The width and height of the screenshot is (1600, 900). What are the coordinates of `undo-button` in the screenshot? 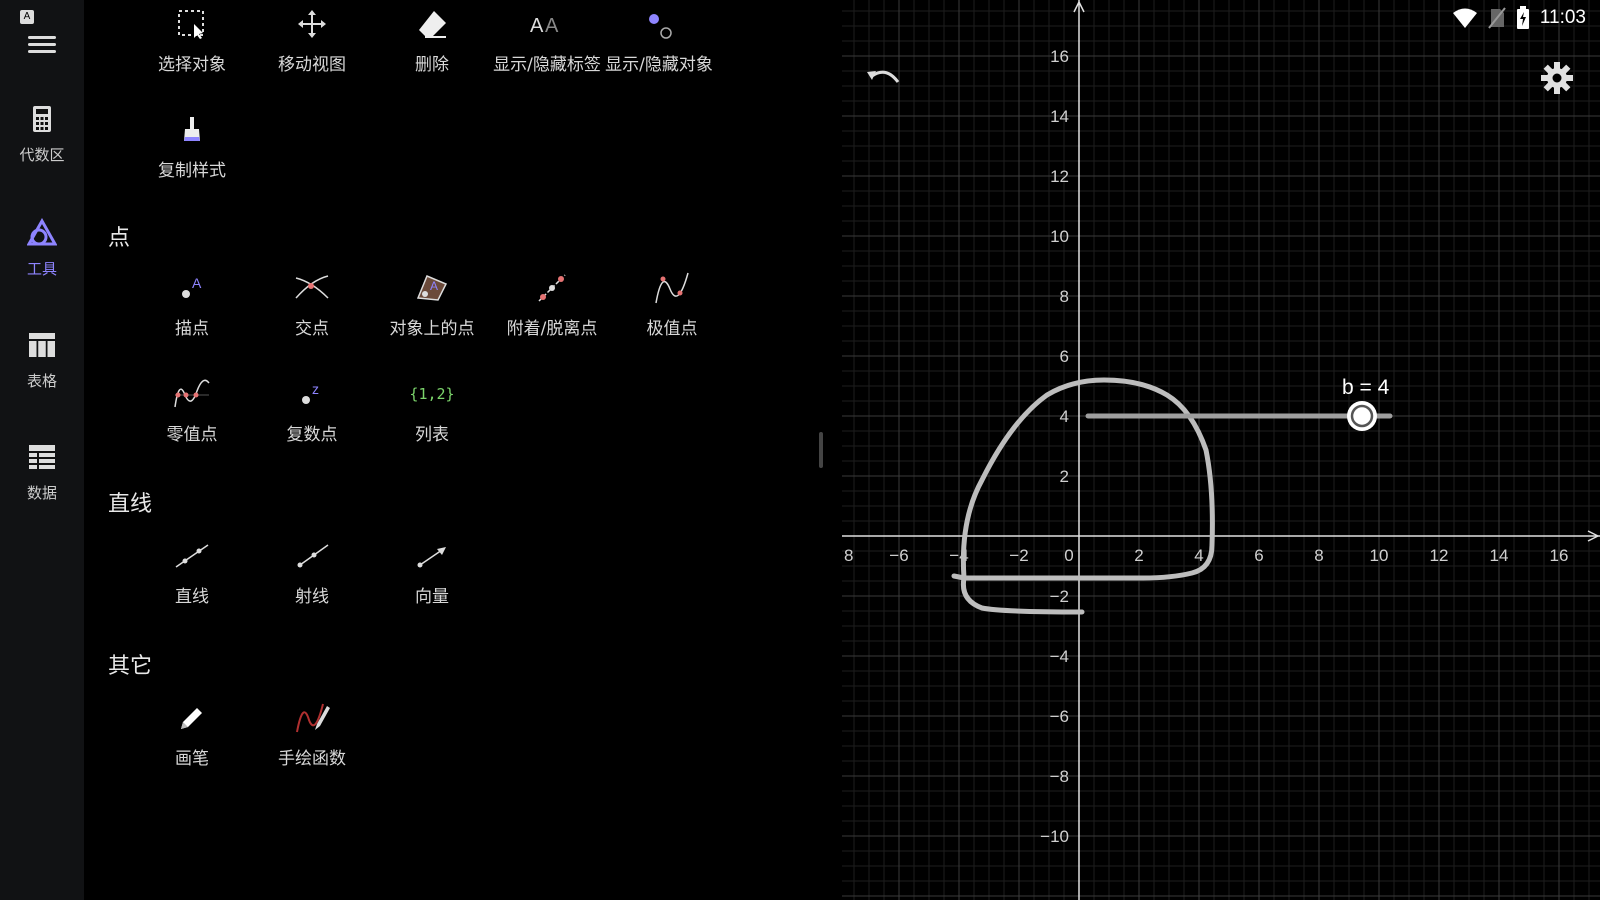 It's located at (884, 79).